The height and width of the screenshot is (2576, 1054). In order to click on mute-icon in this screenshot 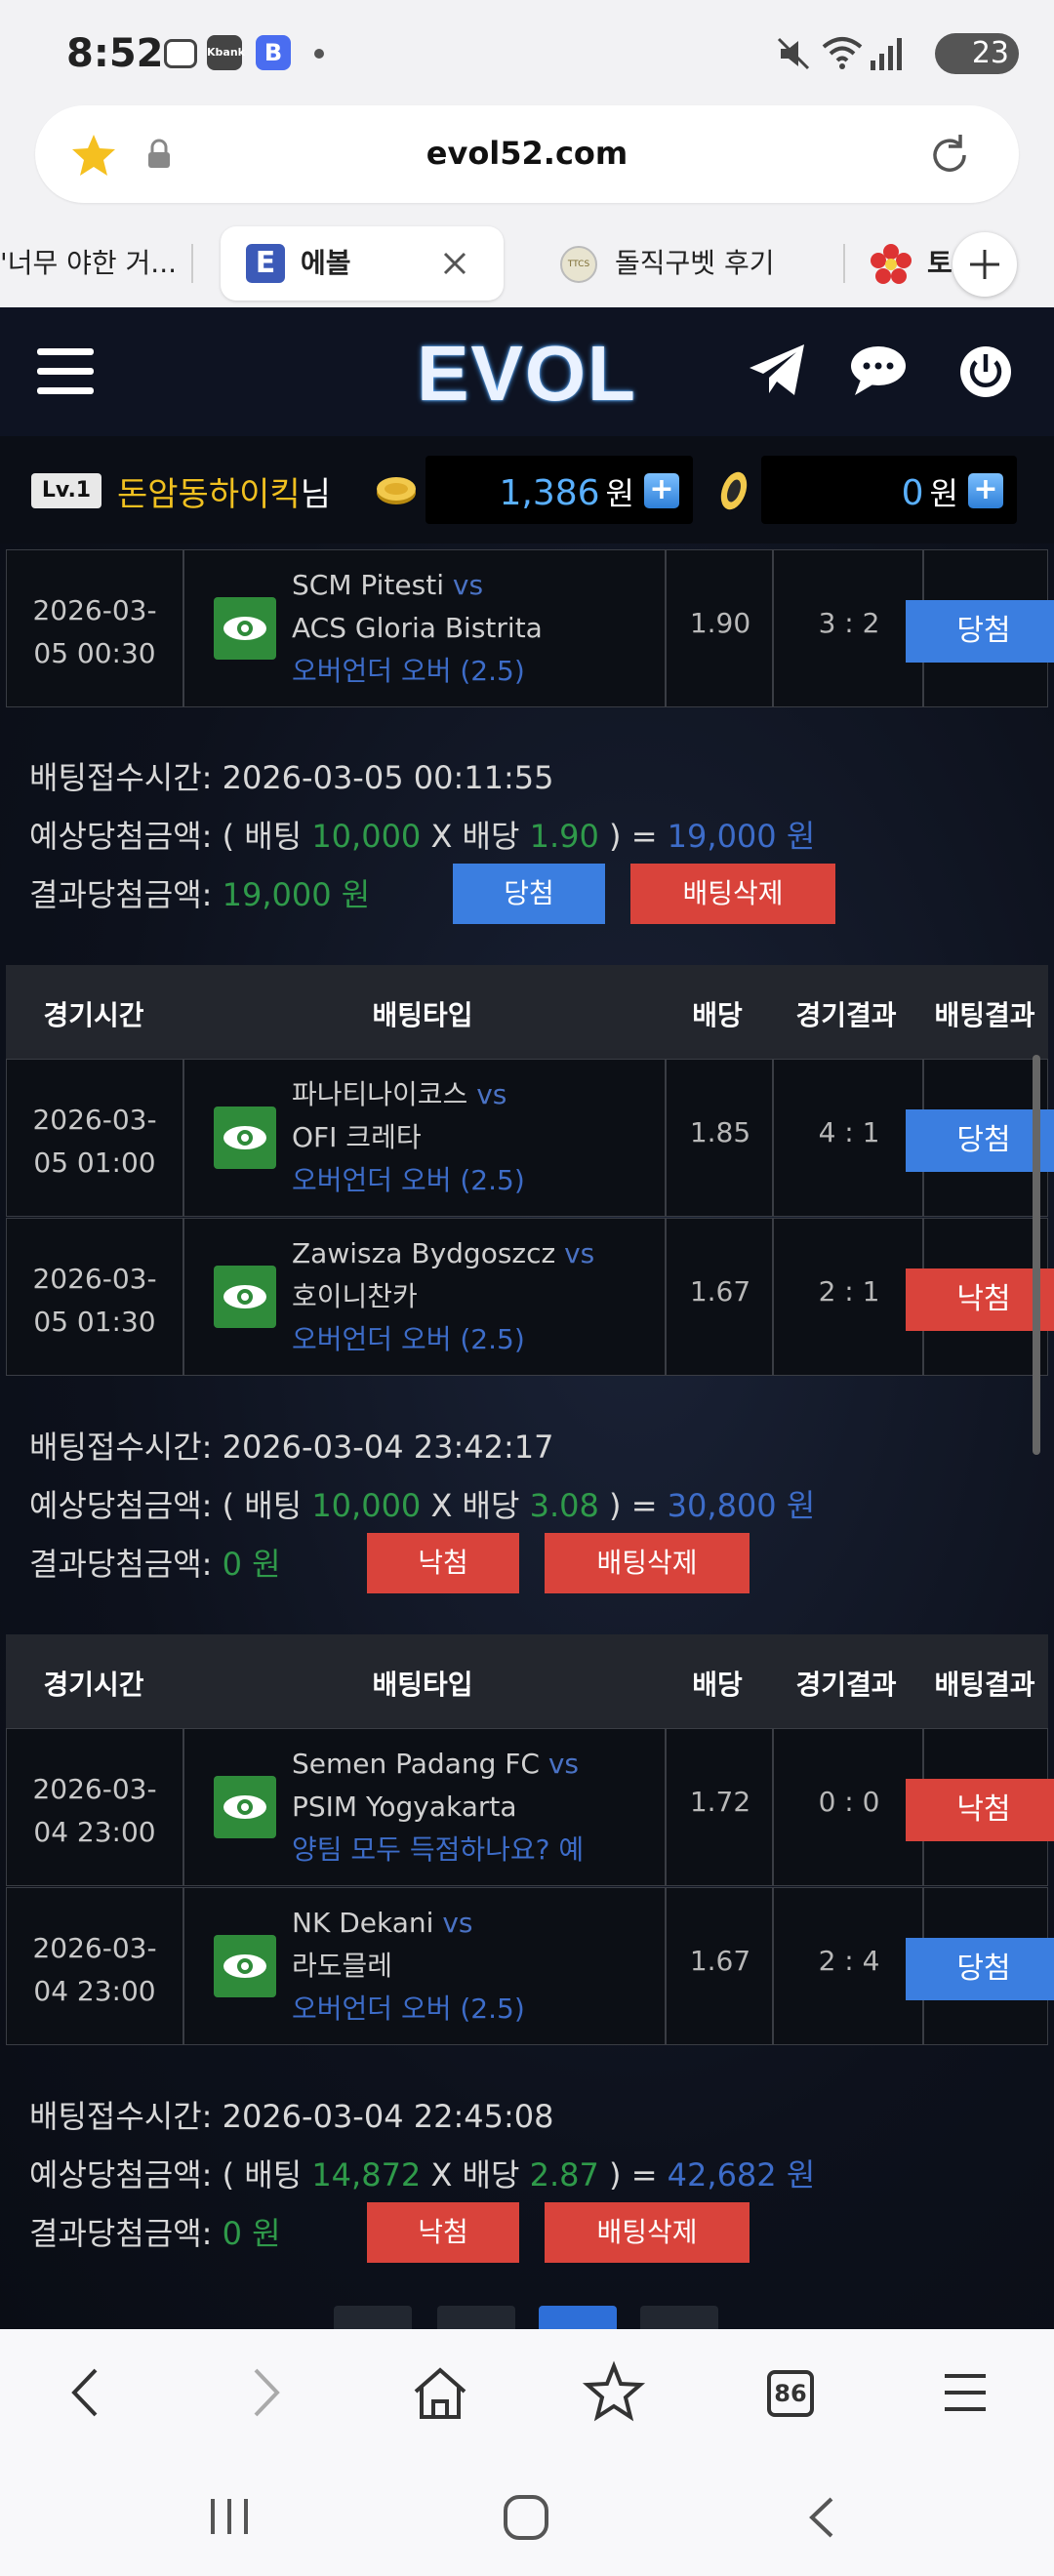, I will do `click(794, 53)`.